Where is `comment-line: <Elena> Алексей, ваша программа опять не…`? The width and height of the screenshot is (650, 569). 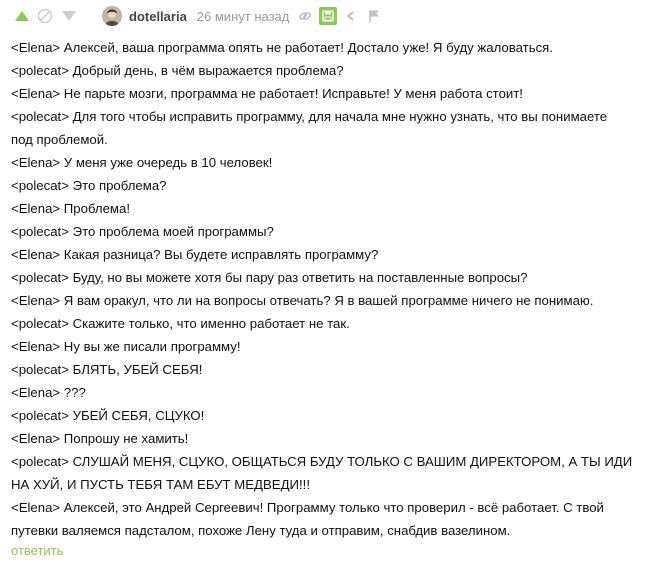
comment-line: <Elena> Алексей, ваша программа опять не… is located at coordinates (282, 47).